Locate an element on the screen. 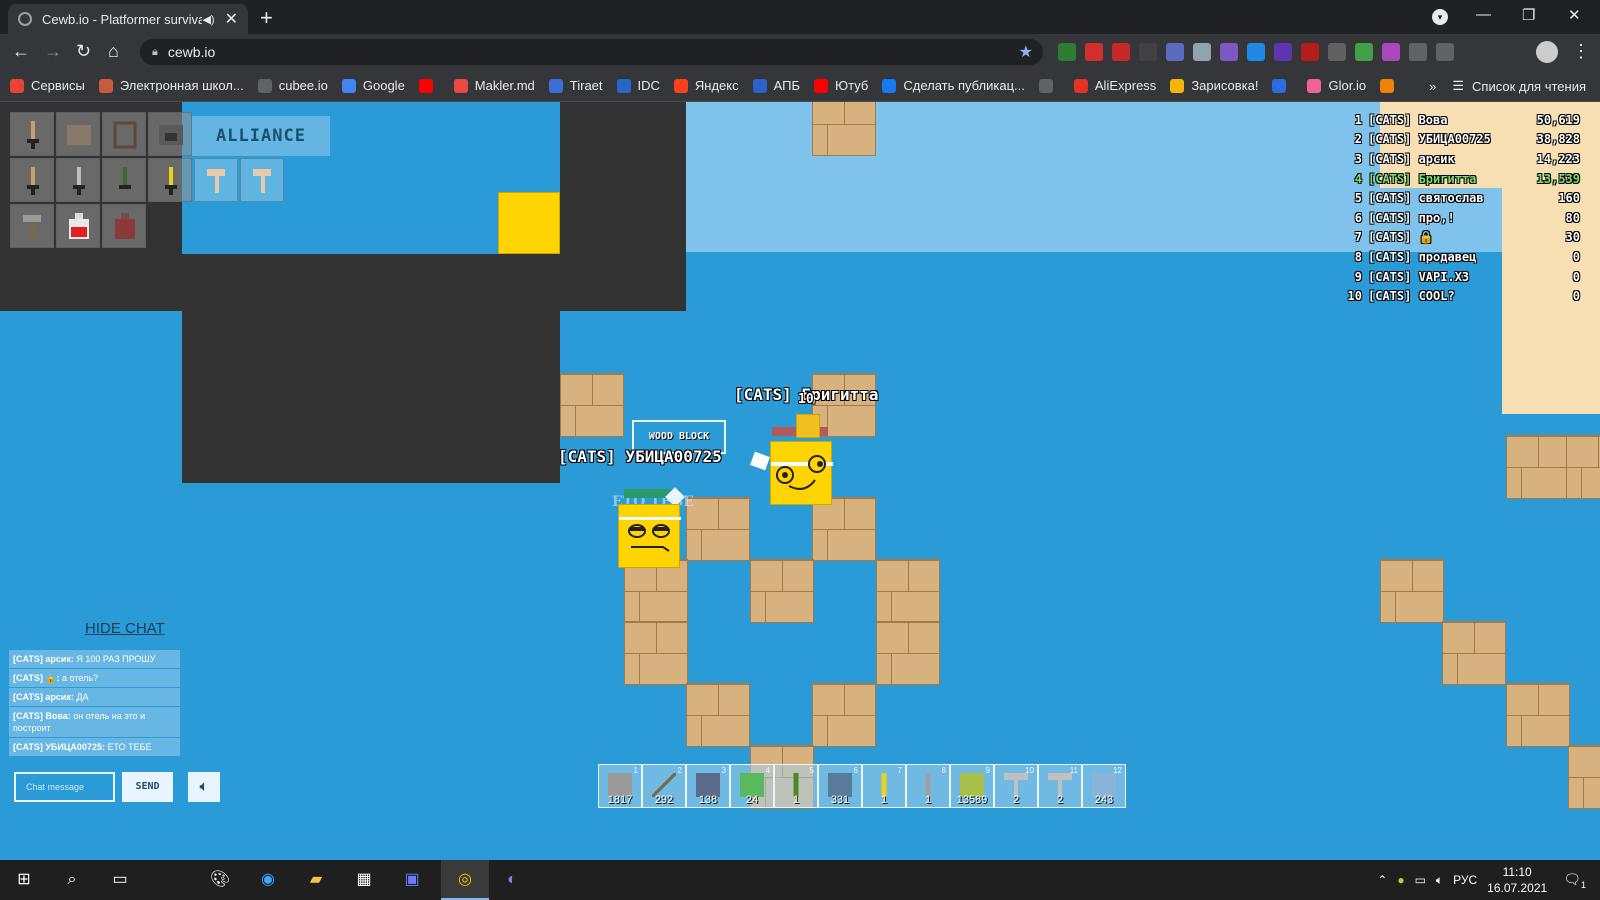 The width and height of the screenshot is (1600, 900). profile-avatar is located at coordinates (1547, 52).